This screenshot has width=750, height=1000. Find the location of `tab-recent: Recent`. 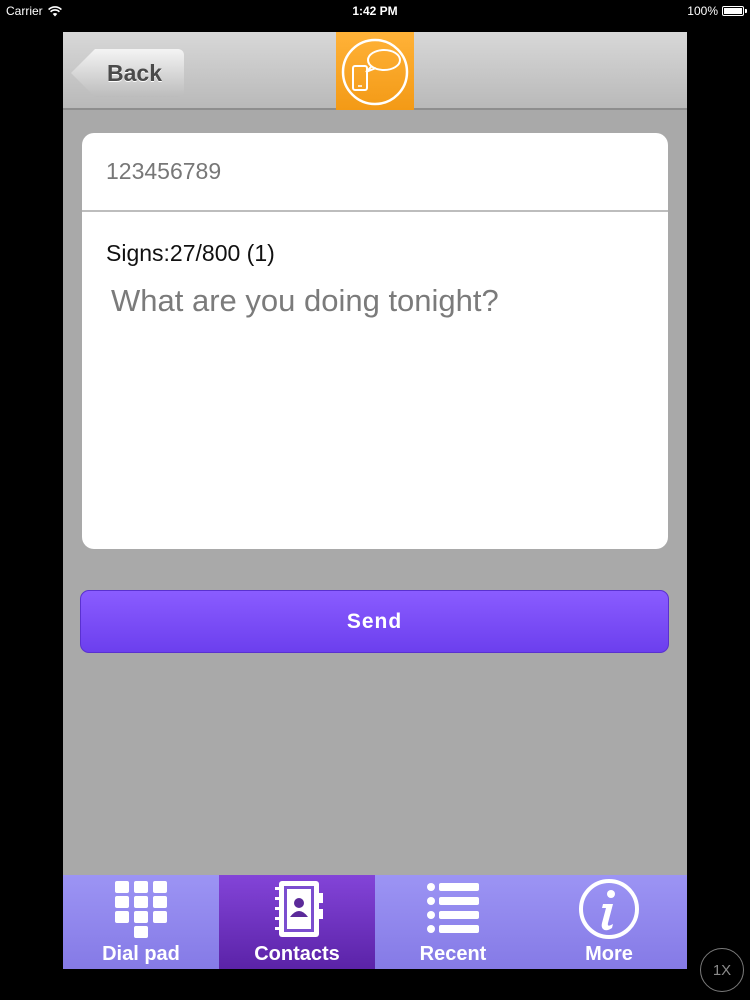

tab-recent: Recent is located at coordinates (453, 922).